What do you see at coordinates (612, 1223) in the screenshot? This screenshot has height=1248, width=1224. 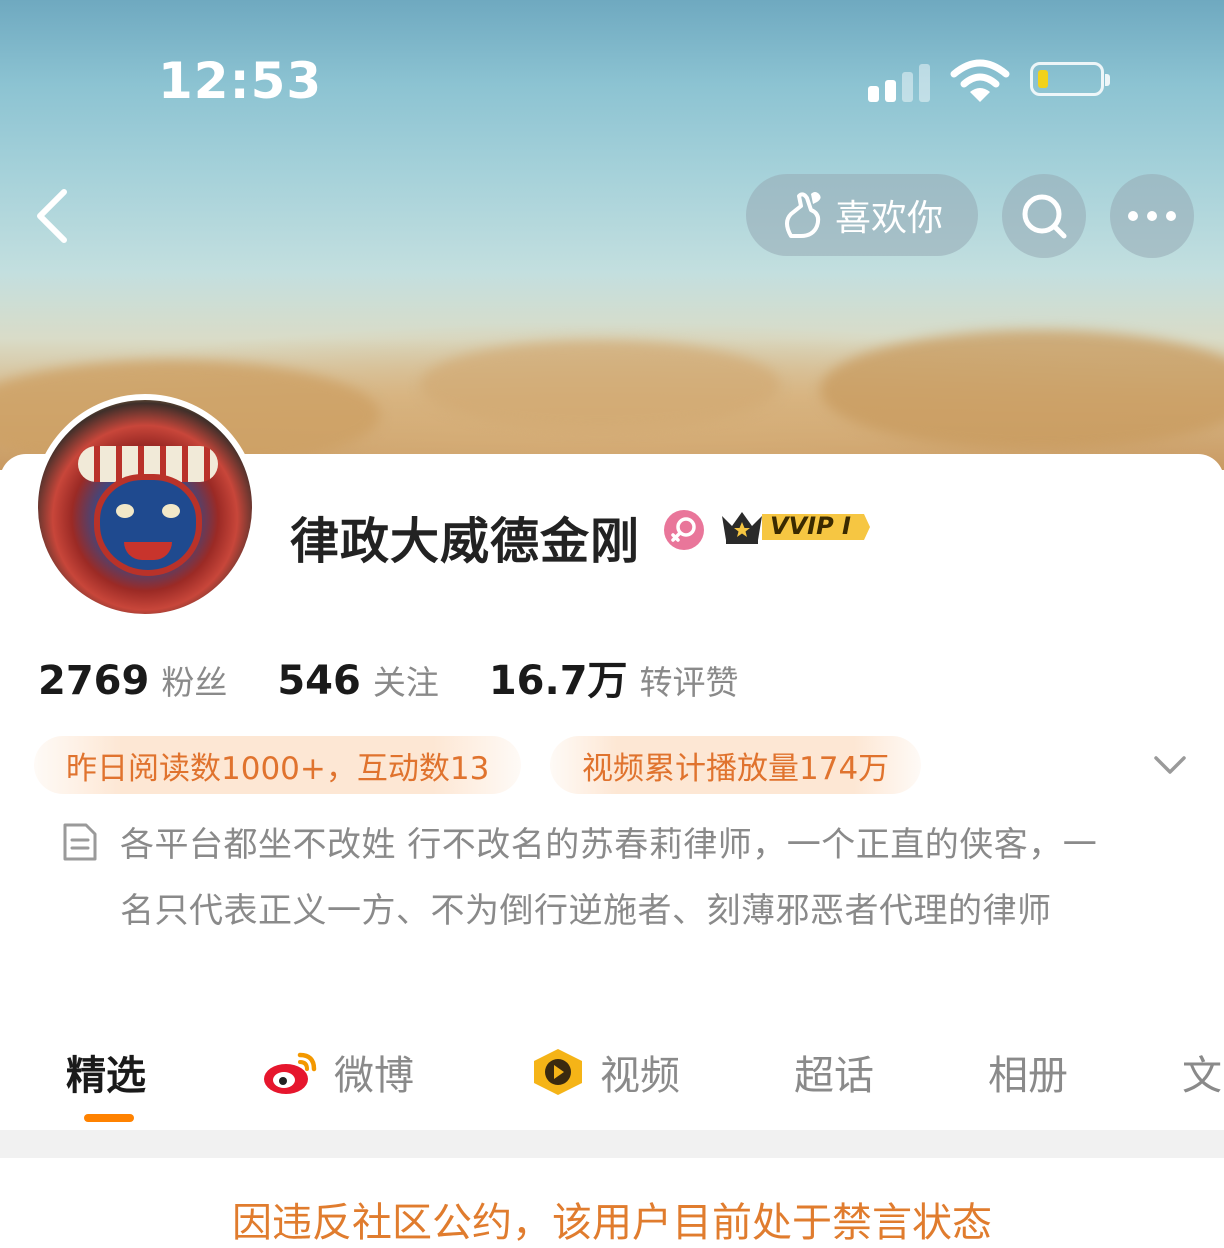 I see `muted-notice: 因违反社区公约，该用户目前处于禁言状态` at bounding box center [612, 1223].